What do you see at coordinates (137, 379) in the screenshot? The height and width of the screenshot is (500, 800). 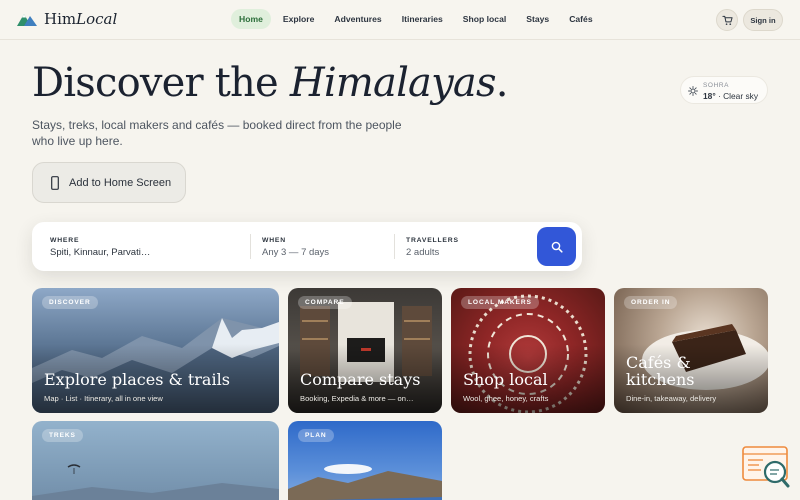 I see `card-title: Explore places & trails` at bounding box center [137, 379].